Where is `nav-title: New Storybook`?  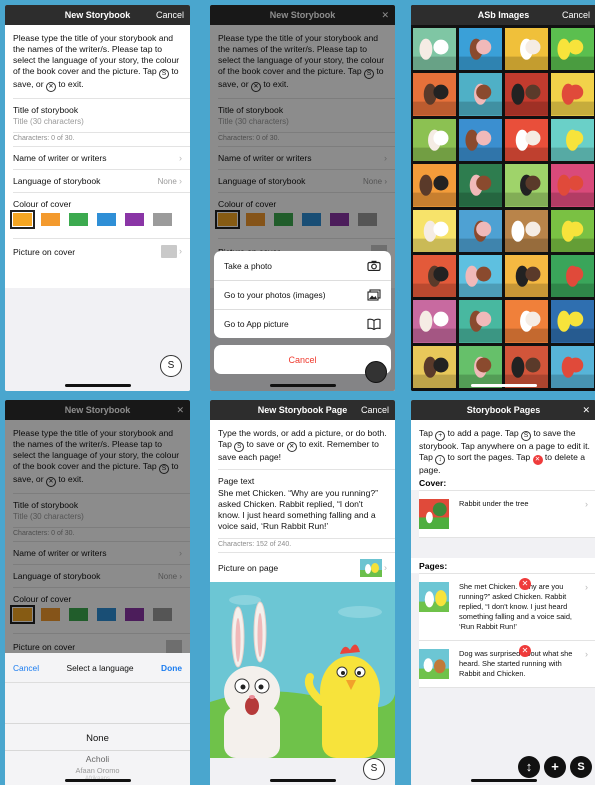 nav-title: New Storybook is located at coordinates (97, 15).